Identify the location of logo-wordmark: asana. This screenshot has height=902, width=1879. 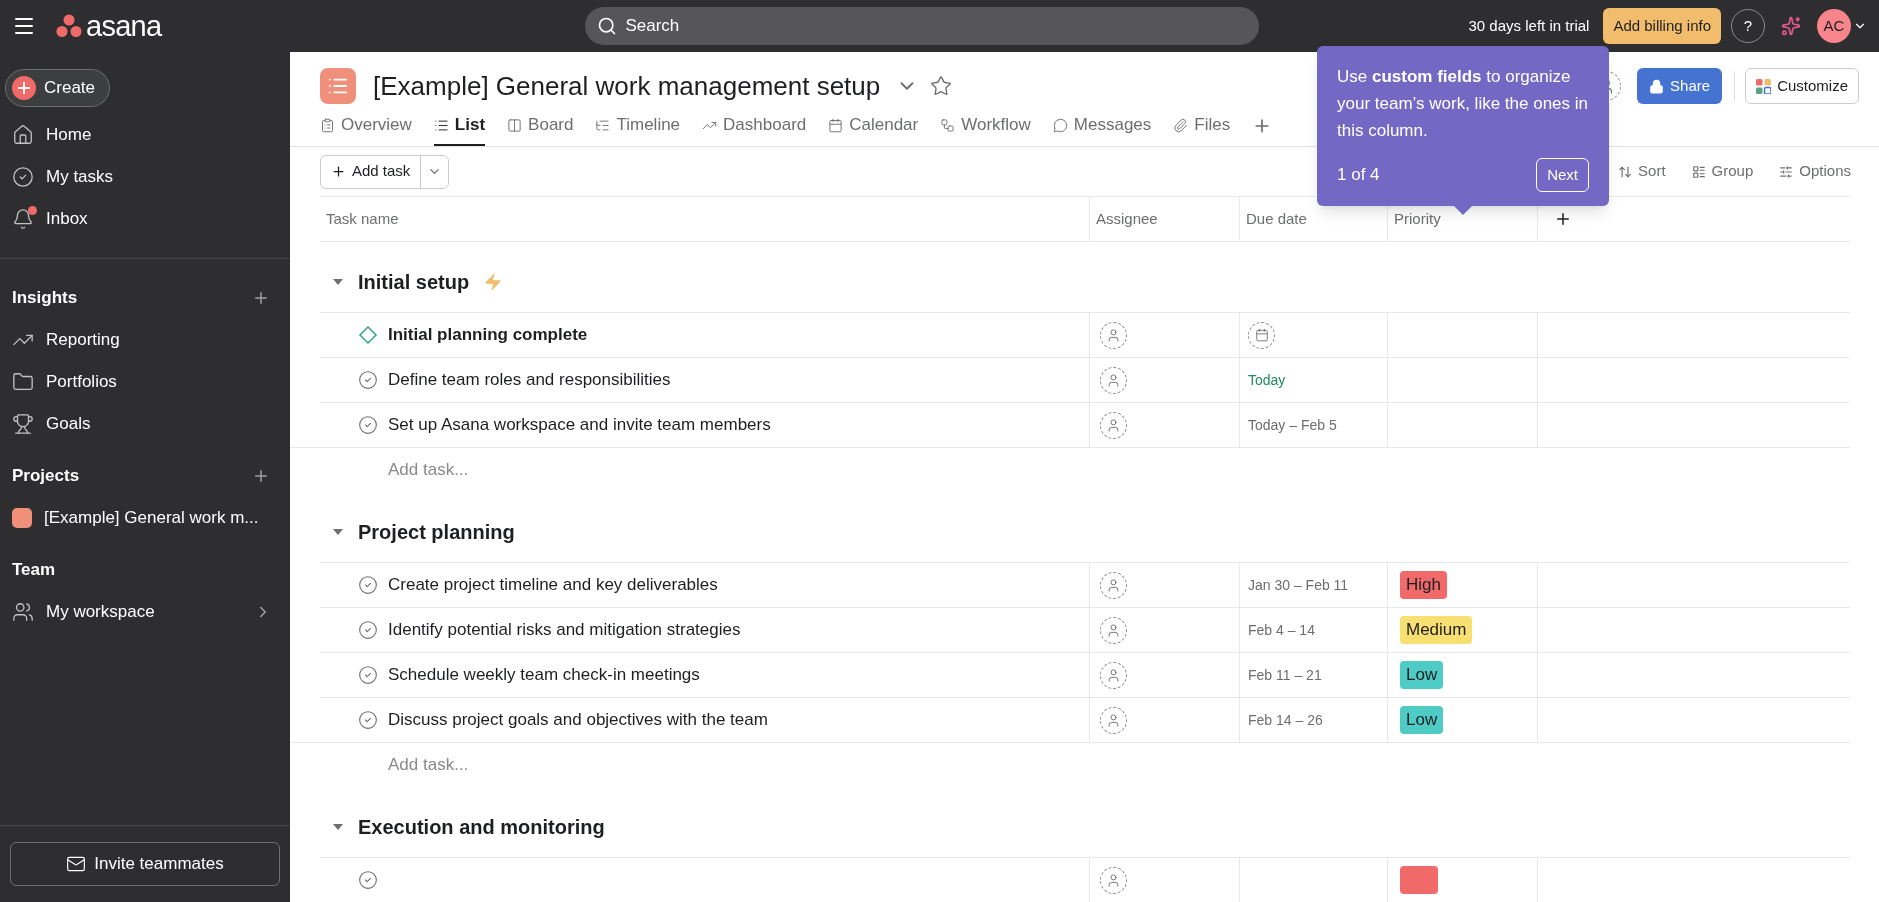
(124, 26).